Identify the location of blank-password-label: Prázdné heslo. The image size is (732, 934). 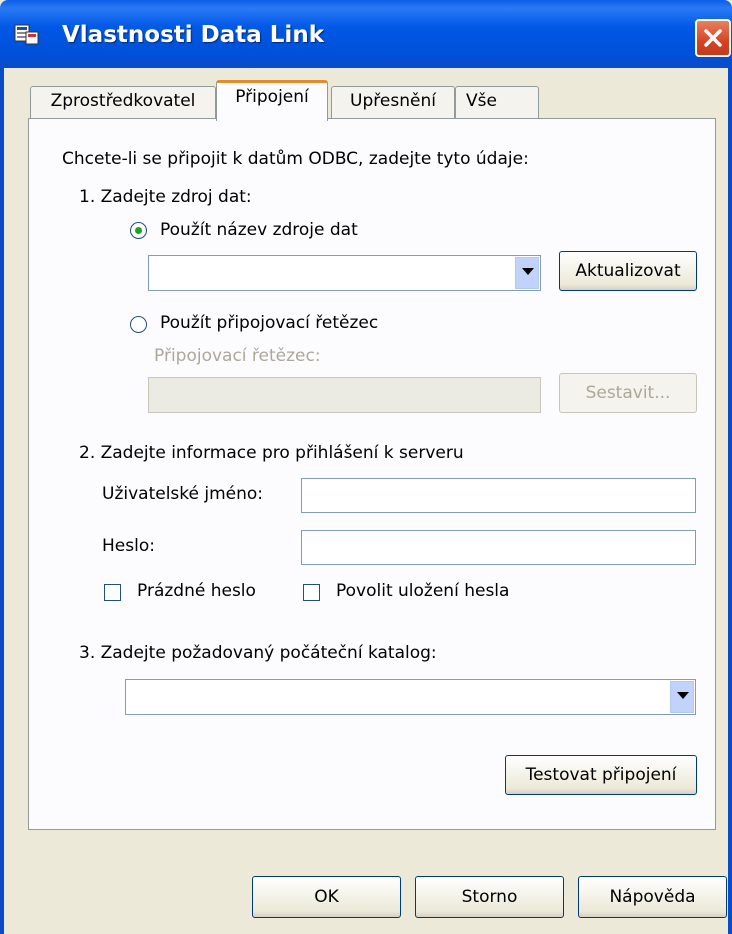
(196, 591).